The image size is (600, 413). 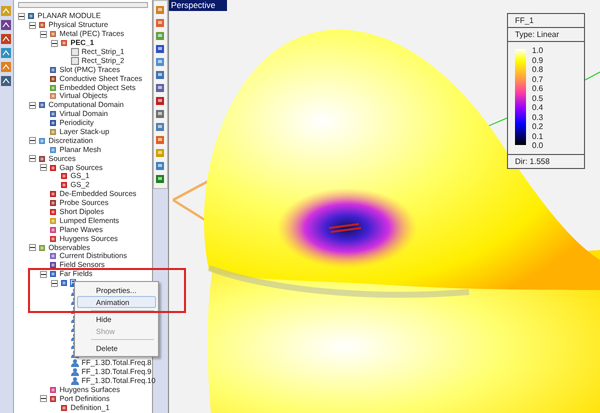 What do you see at coordinates (538, 89) in the screenshot?
I see `scale-label: 0.6` at bounding box center [538, 89].